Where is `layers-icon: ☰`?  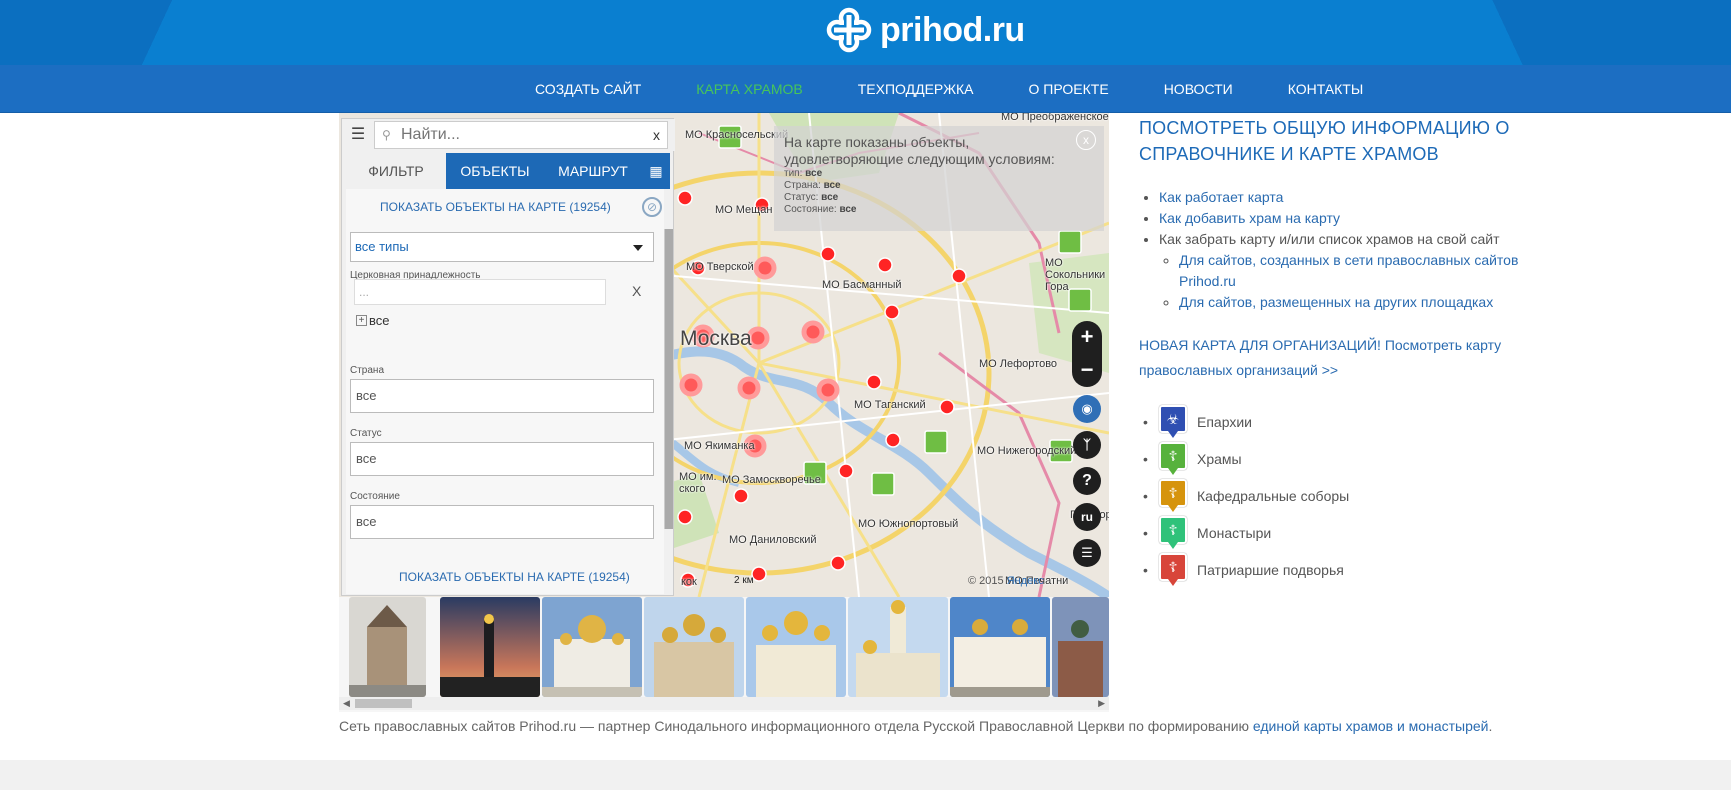 layers-icon: ☰ is located at coordinates (1087, 553).